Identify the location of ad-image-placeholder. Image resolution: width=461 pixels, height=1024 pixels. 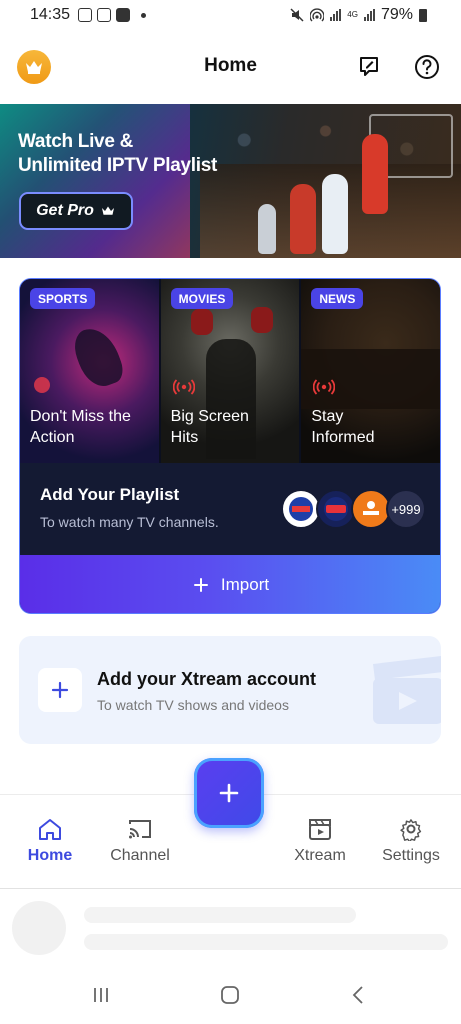
(39, 928).